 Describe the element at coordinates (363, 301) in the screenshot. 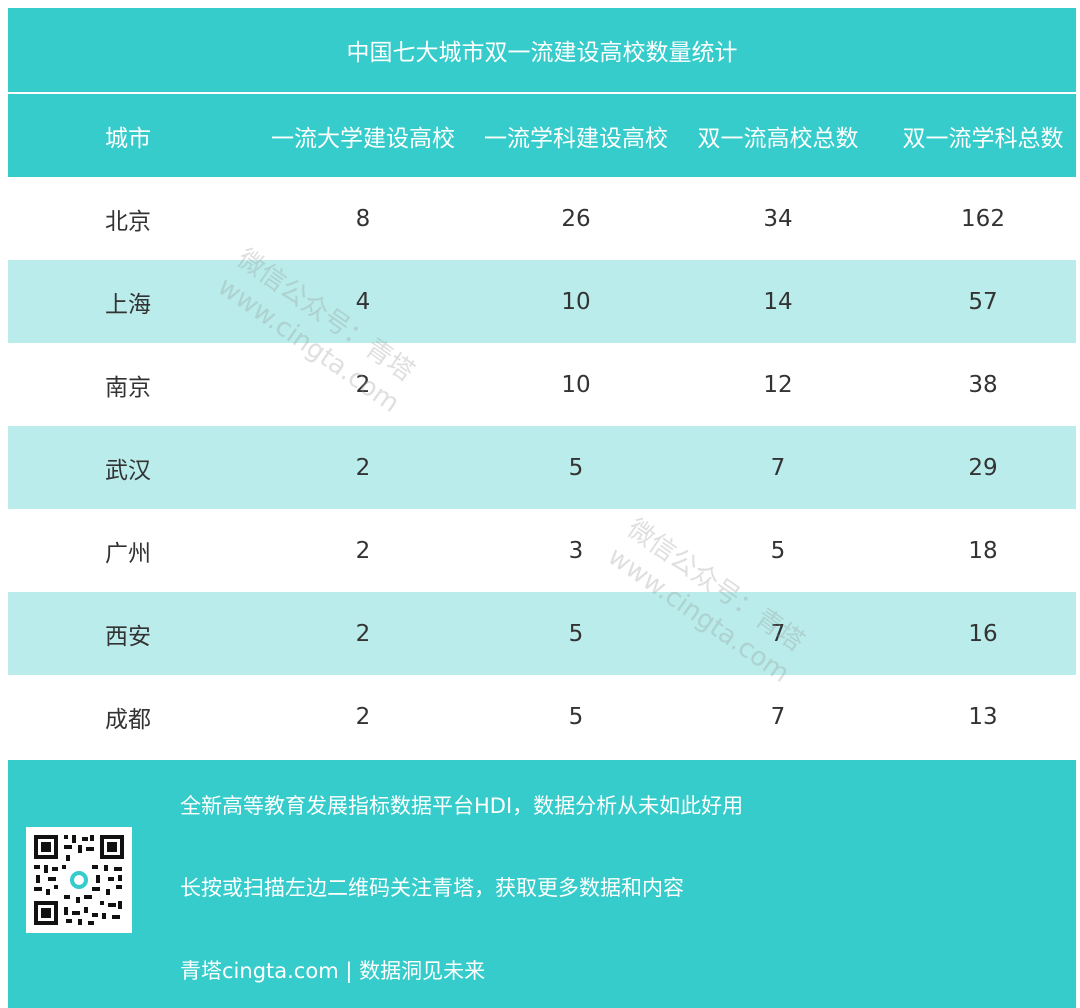

I see `cell-first-class-univ: 4` at that location.